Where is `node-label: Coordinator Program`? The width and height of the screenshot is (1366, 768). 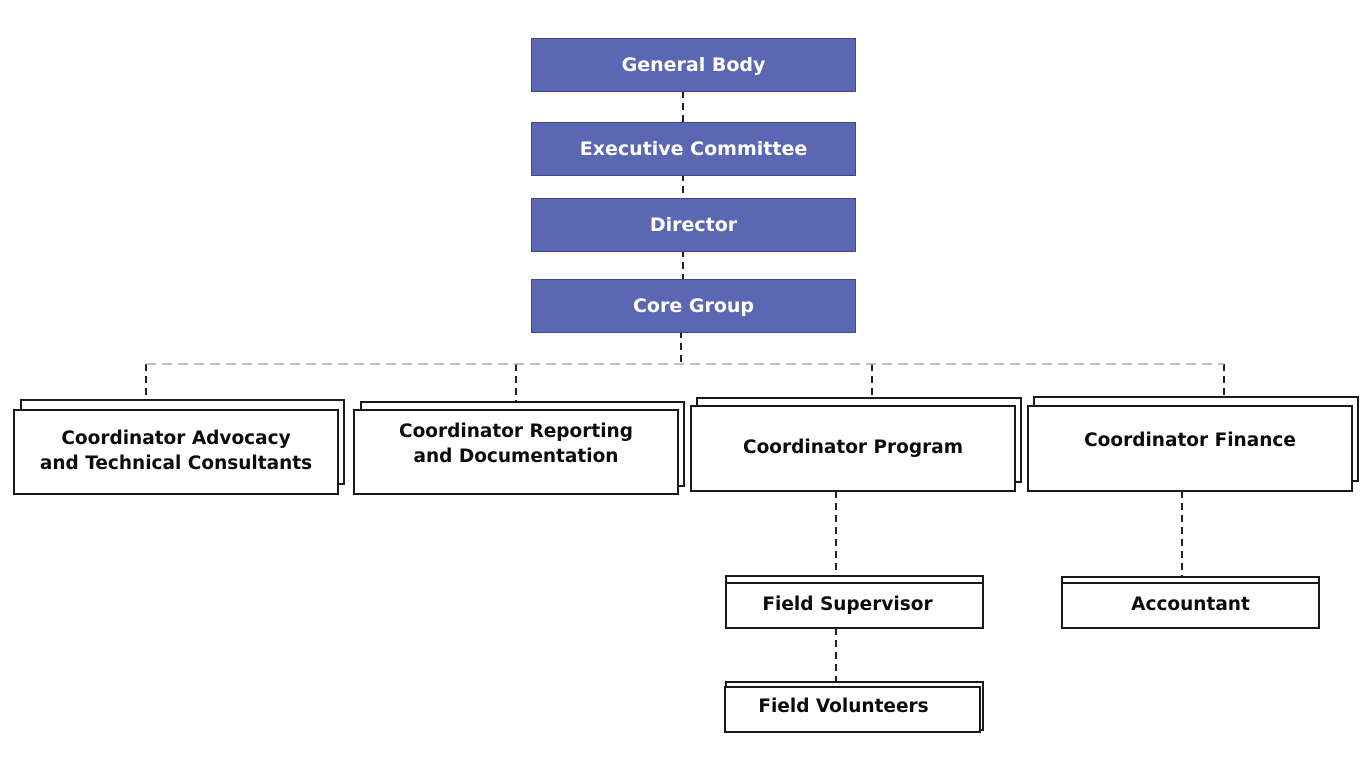 node-label: Coordinator Program is located at coordinates (853, 448).